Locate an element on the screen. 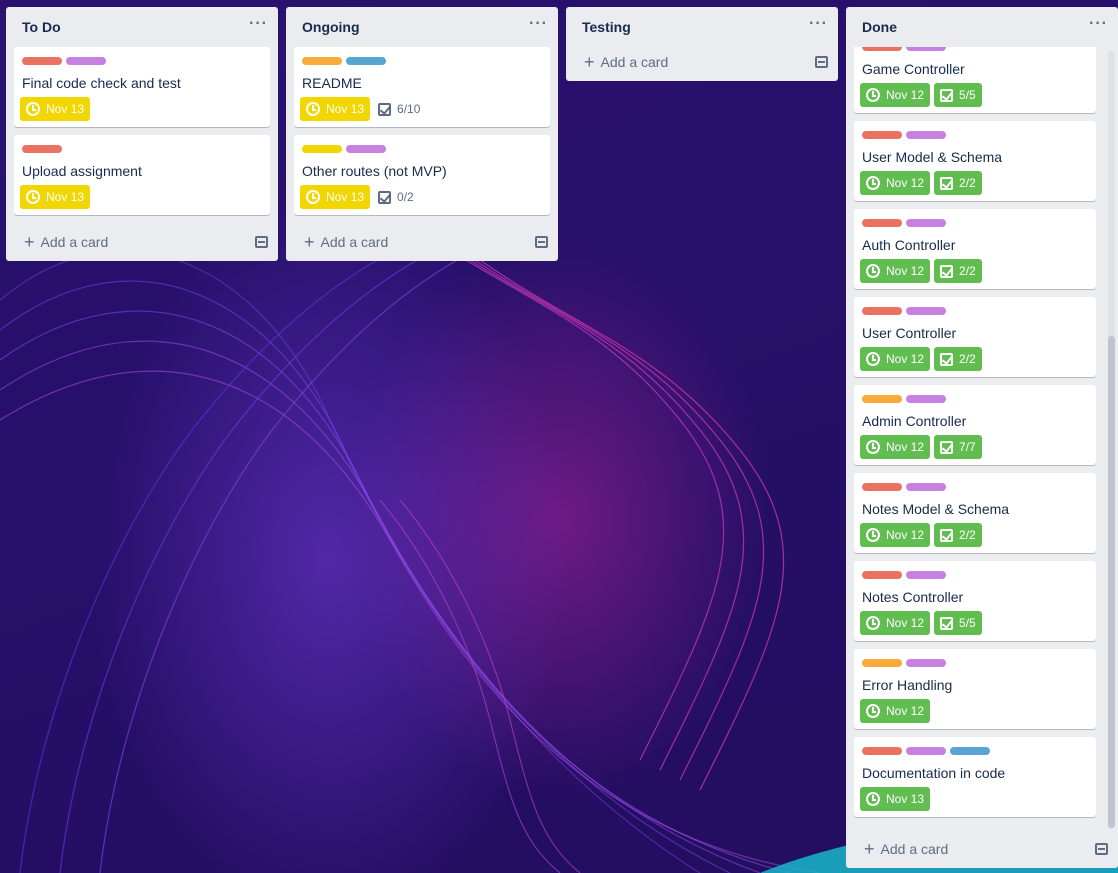 This screenshot has width=1118, height=873. card: Admin Controller Nov 12 7/7 is located at coordinates (975, 425).